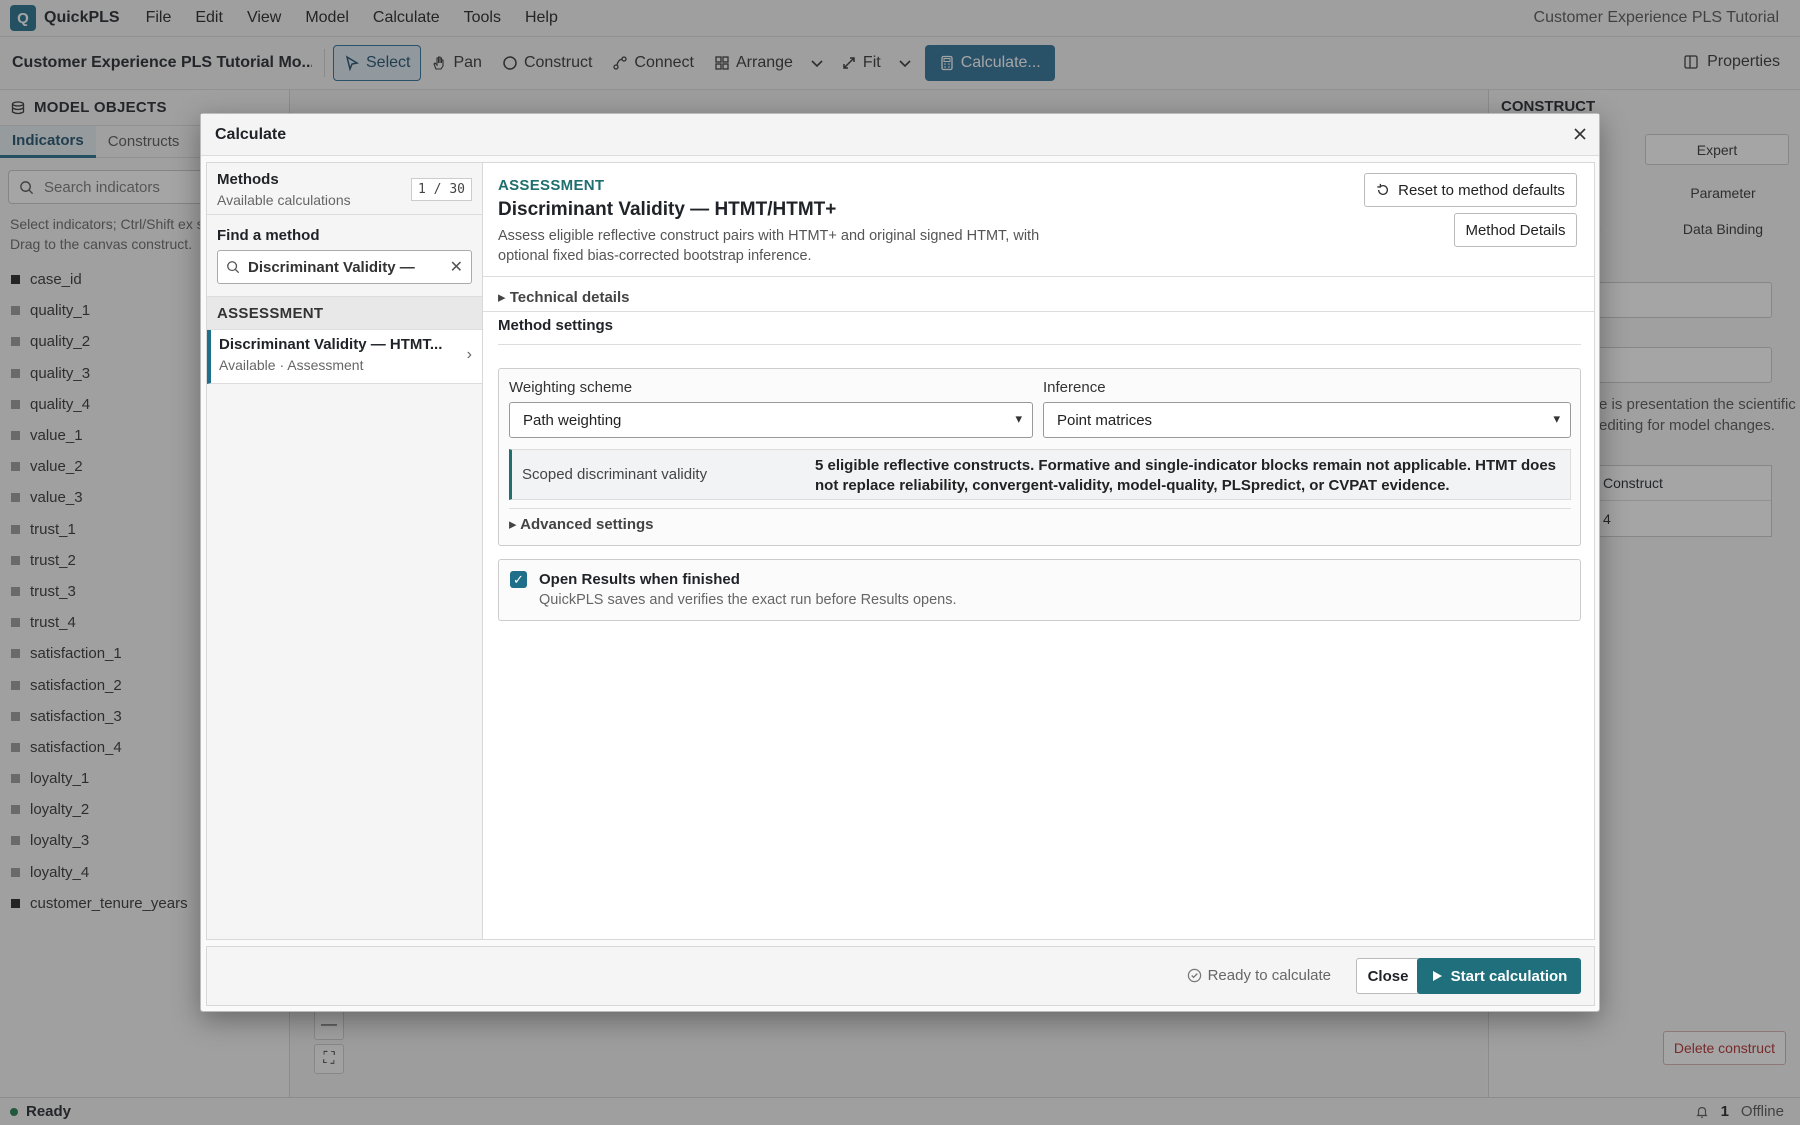 The image size is (1800, 1125). I want to click on weighting-scheme-label: Weighting scheme, so click(571, 387).